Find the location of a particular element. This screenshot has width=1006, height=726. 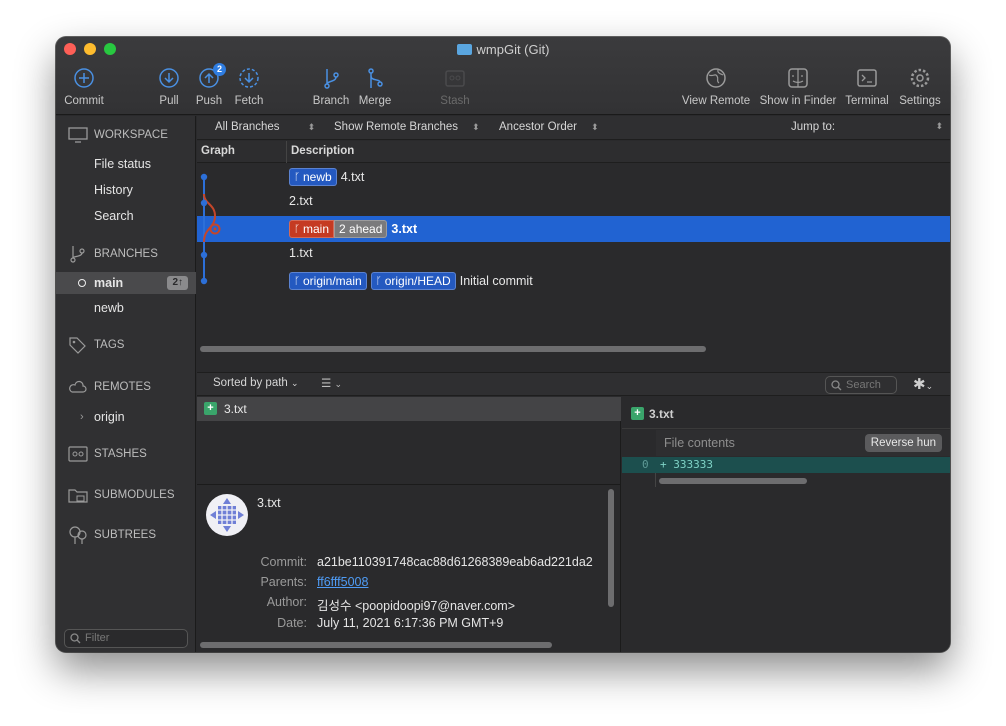

fetch-button: Fetch is located at coordinates (249, 87).